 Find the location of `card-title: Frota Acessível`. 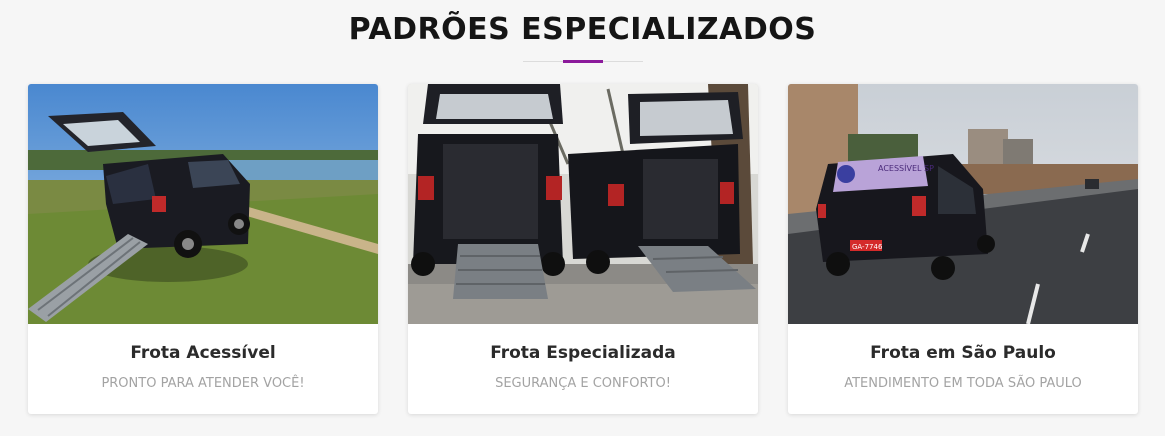

card-title: Frota Acessível is located at coordinates (203, 353).